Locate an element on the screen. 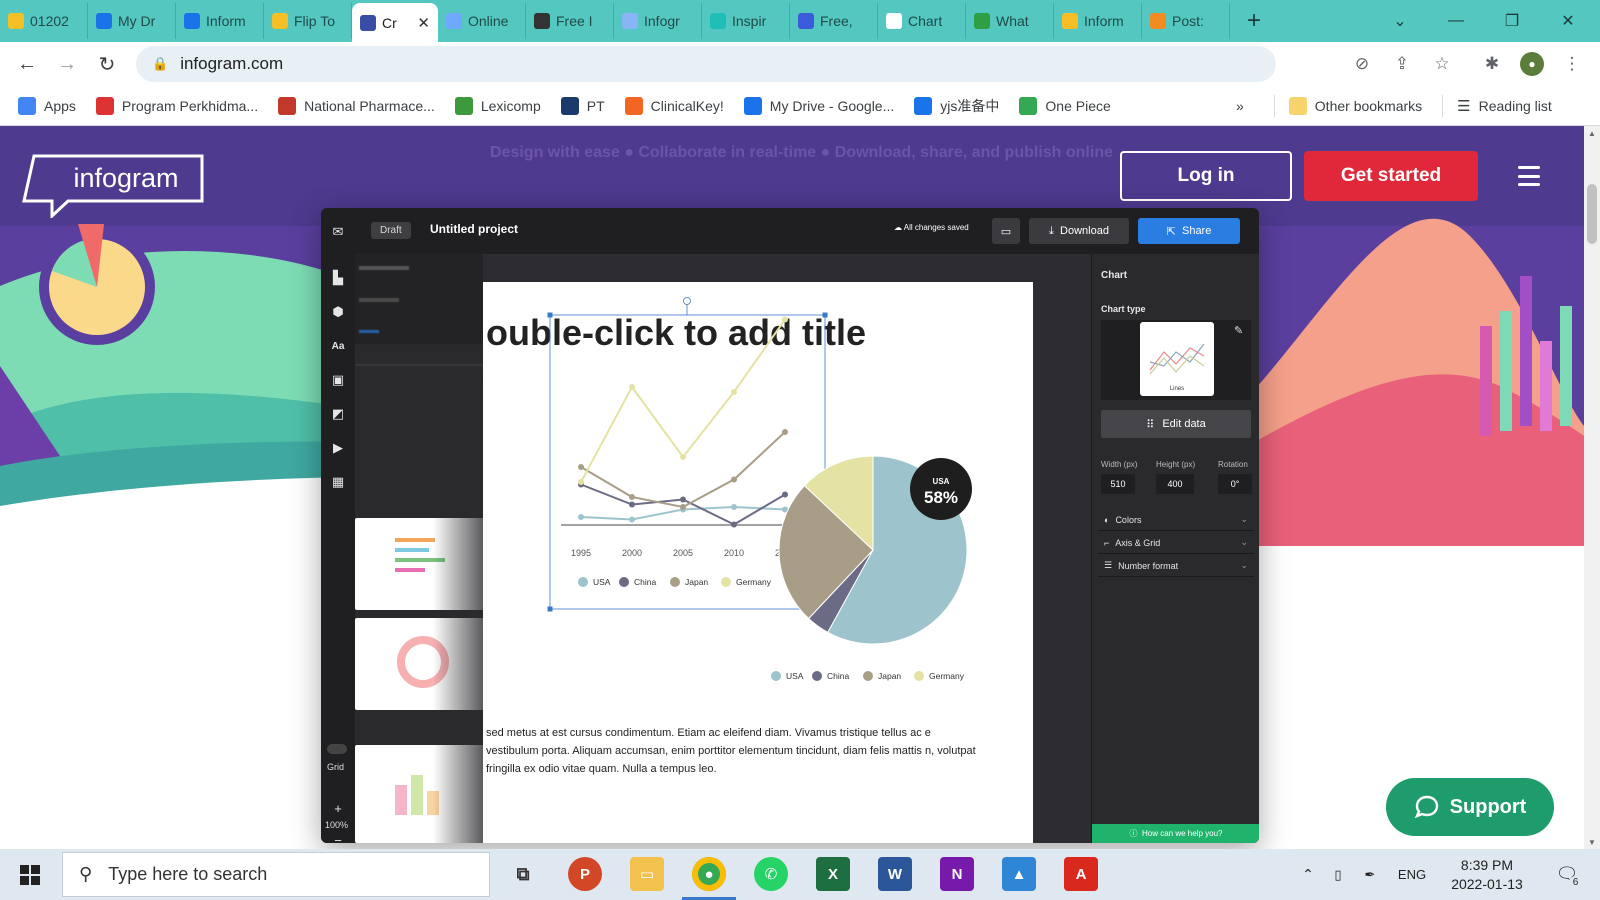 The height and width of the screenshot is (900, 1600). reload-icon: ↻ is located at coordinates (107, 64).